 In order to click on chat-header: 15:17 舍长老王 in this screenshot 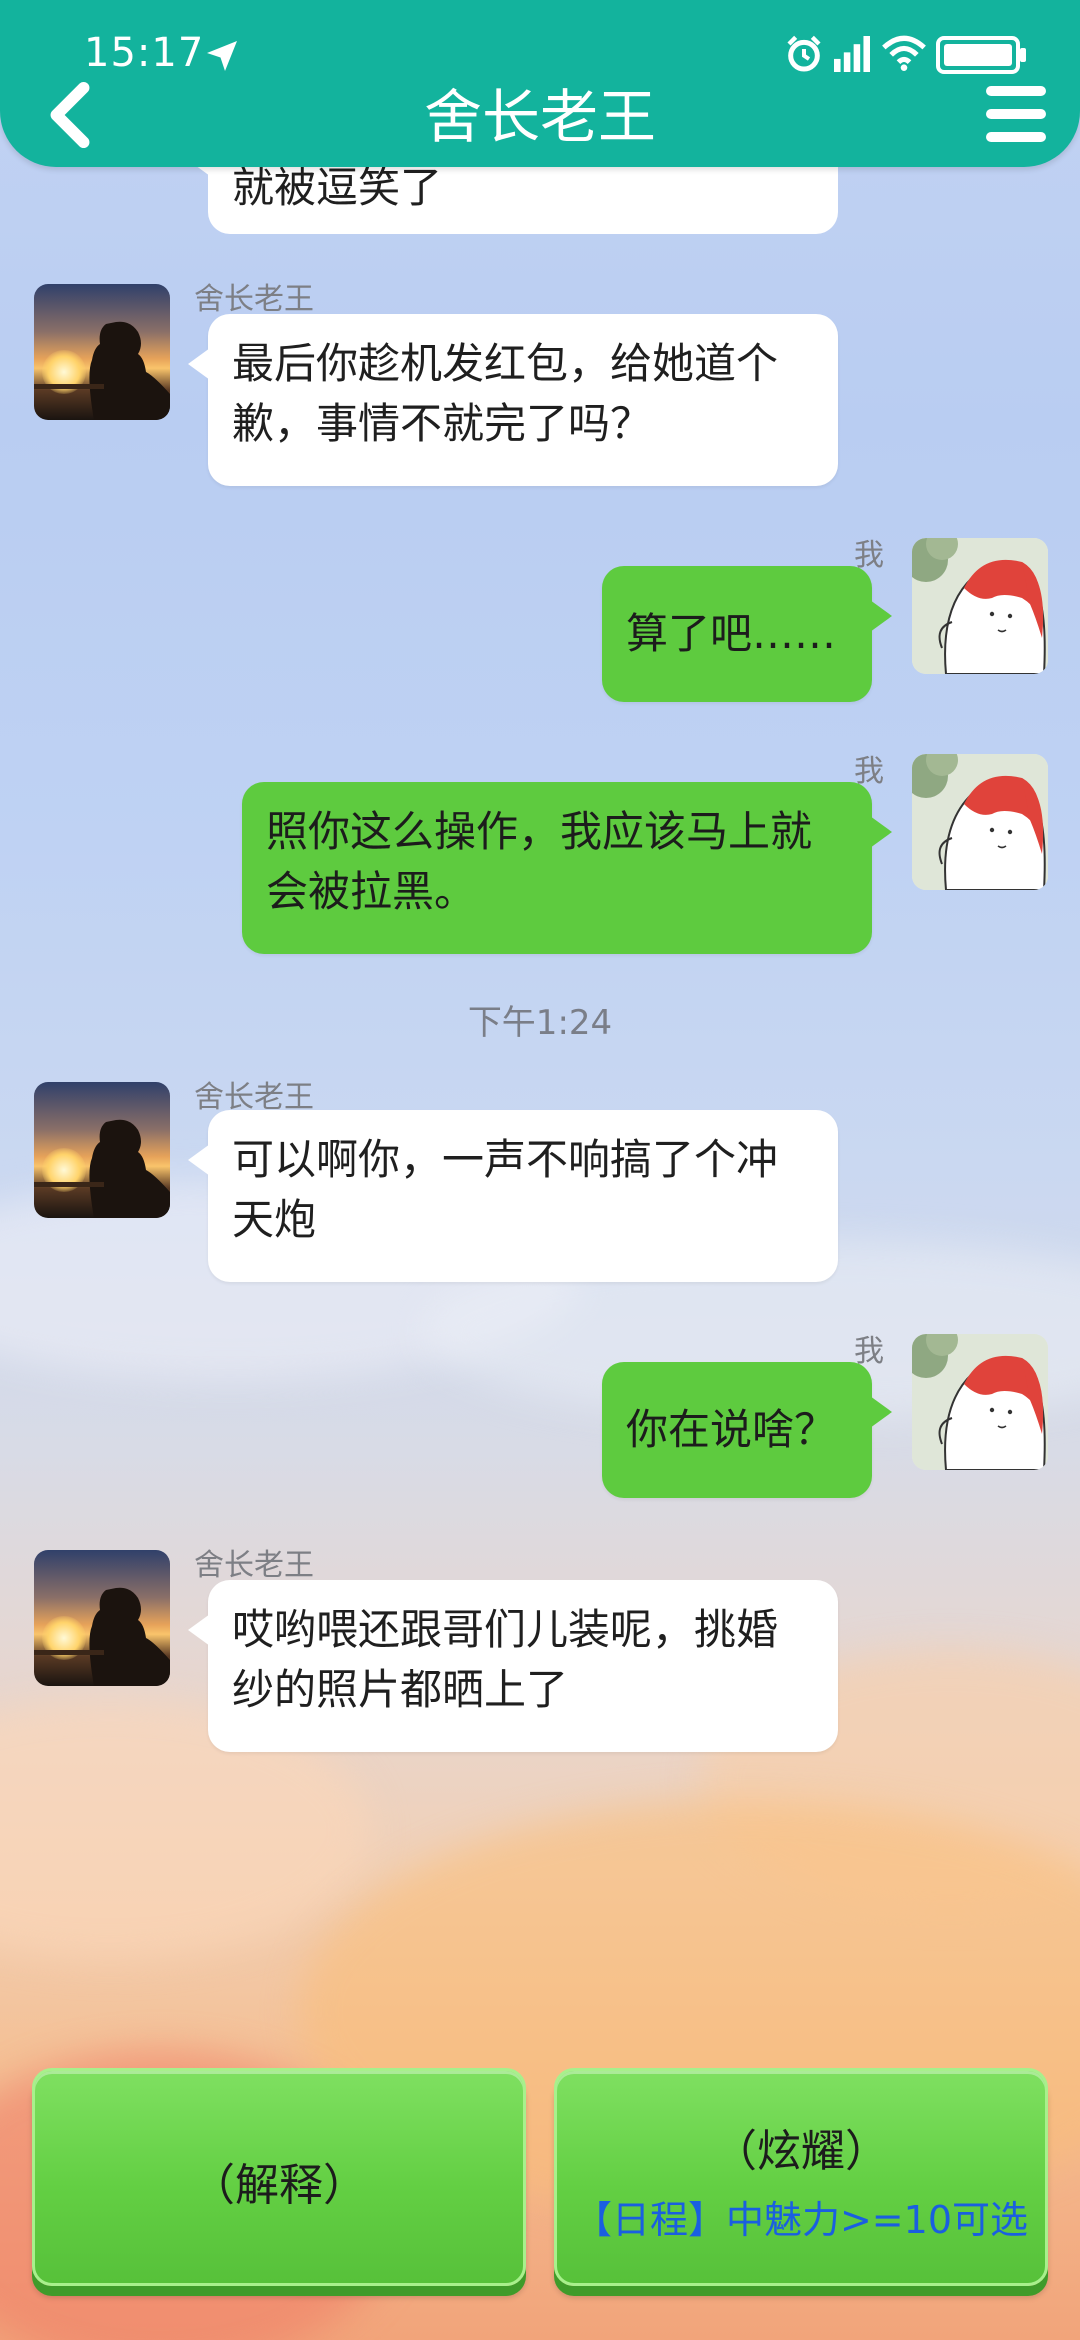, I will do `click(540, 83)`.